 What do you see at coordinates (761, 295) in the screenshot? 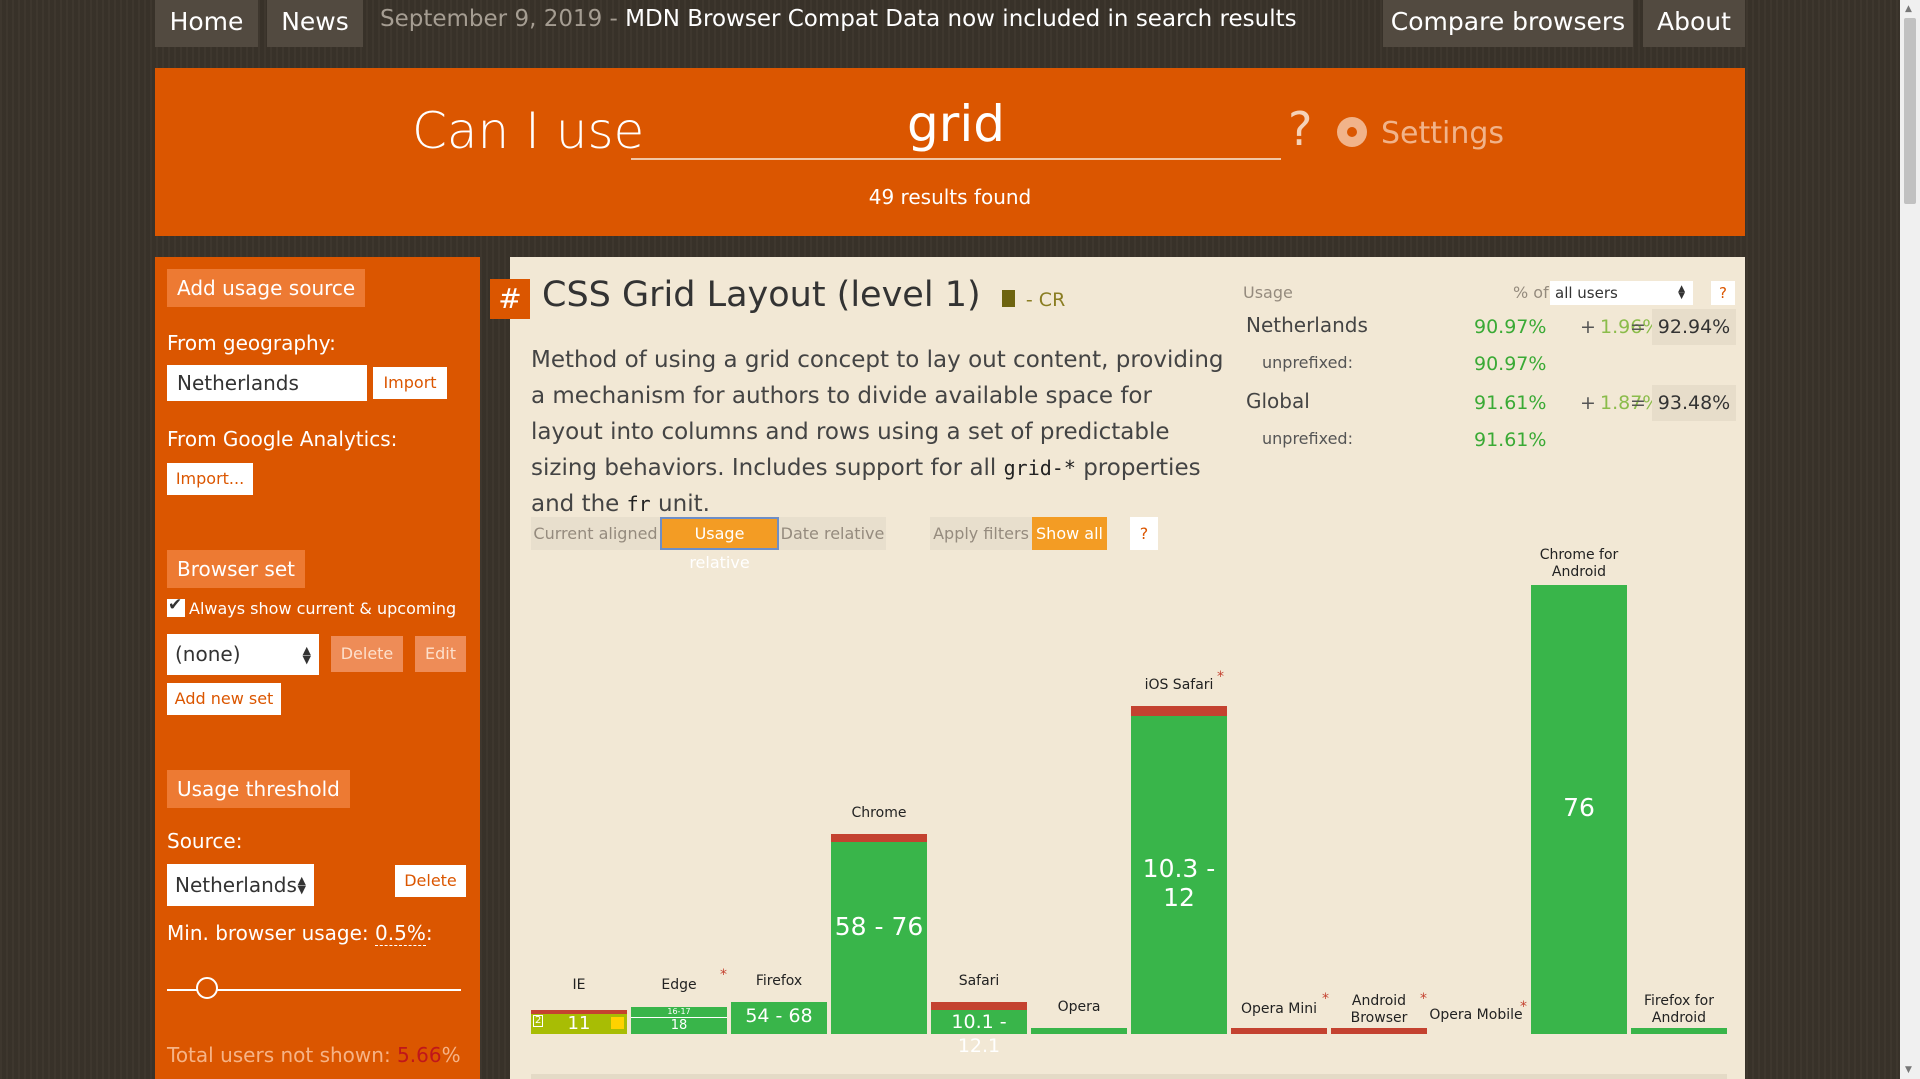
I see `feature-title-text: CSS Grid Layout (level 1)` at bounding box center [761, 295].